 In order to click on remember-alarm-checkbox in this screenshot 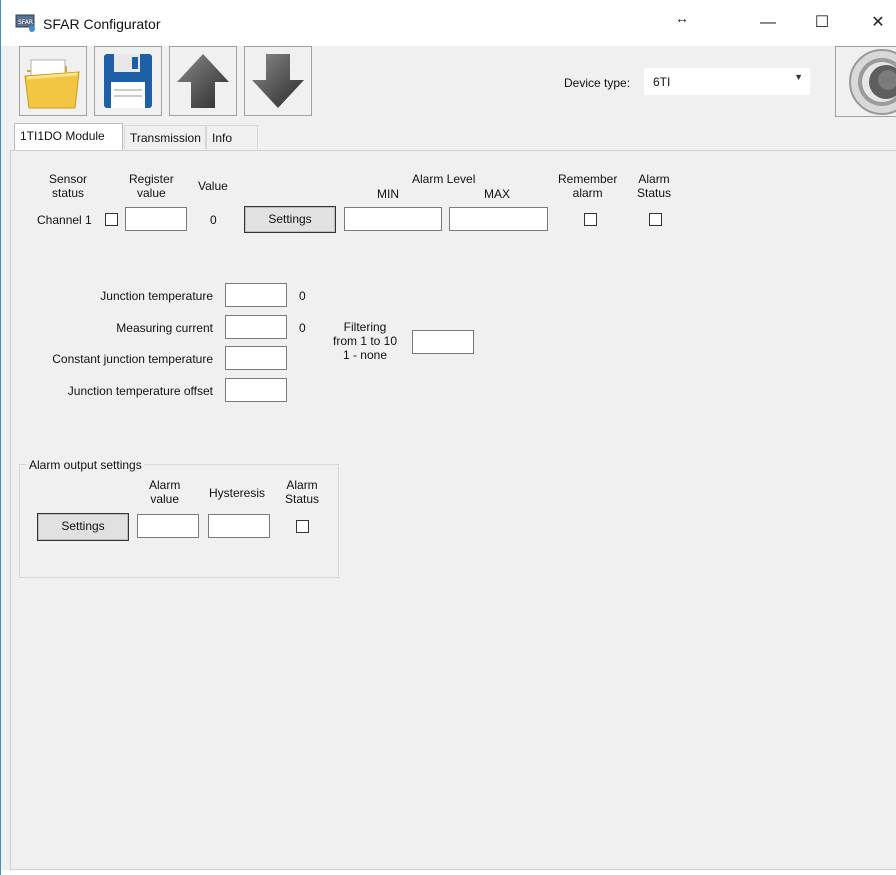, I will do `click(590, 219)`.